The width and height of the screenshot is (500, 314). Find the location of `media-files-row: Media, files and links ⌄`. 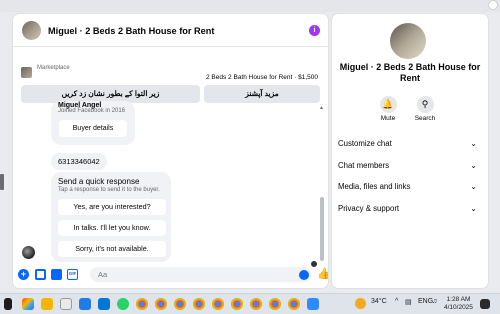

media-files-row: Media, files and links ⌄ is located at coordinates (409, 187).